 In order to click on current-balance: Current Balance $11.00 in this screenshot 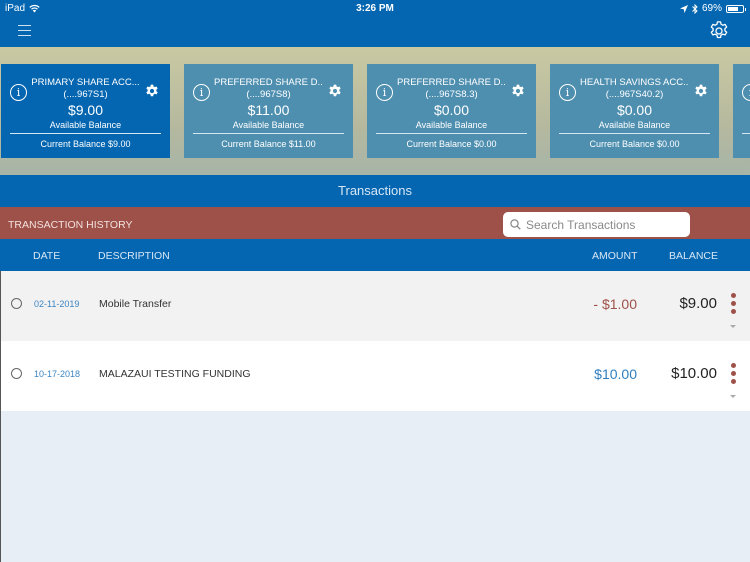, I will do `click(268, 144)`.